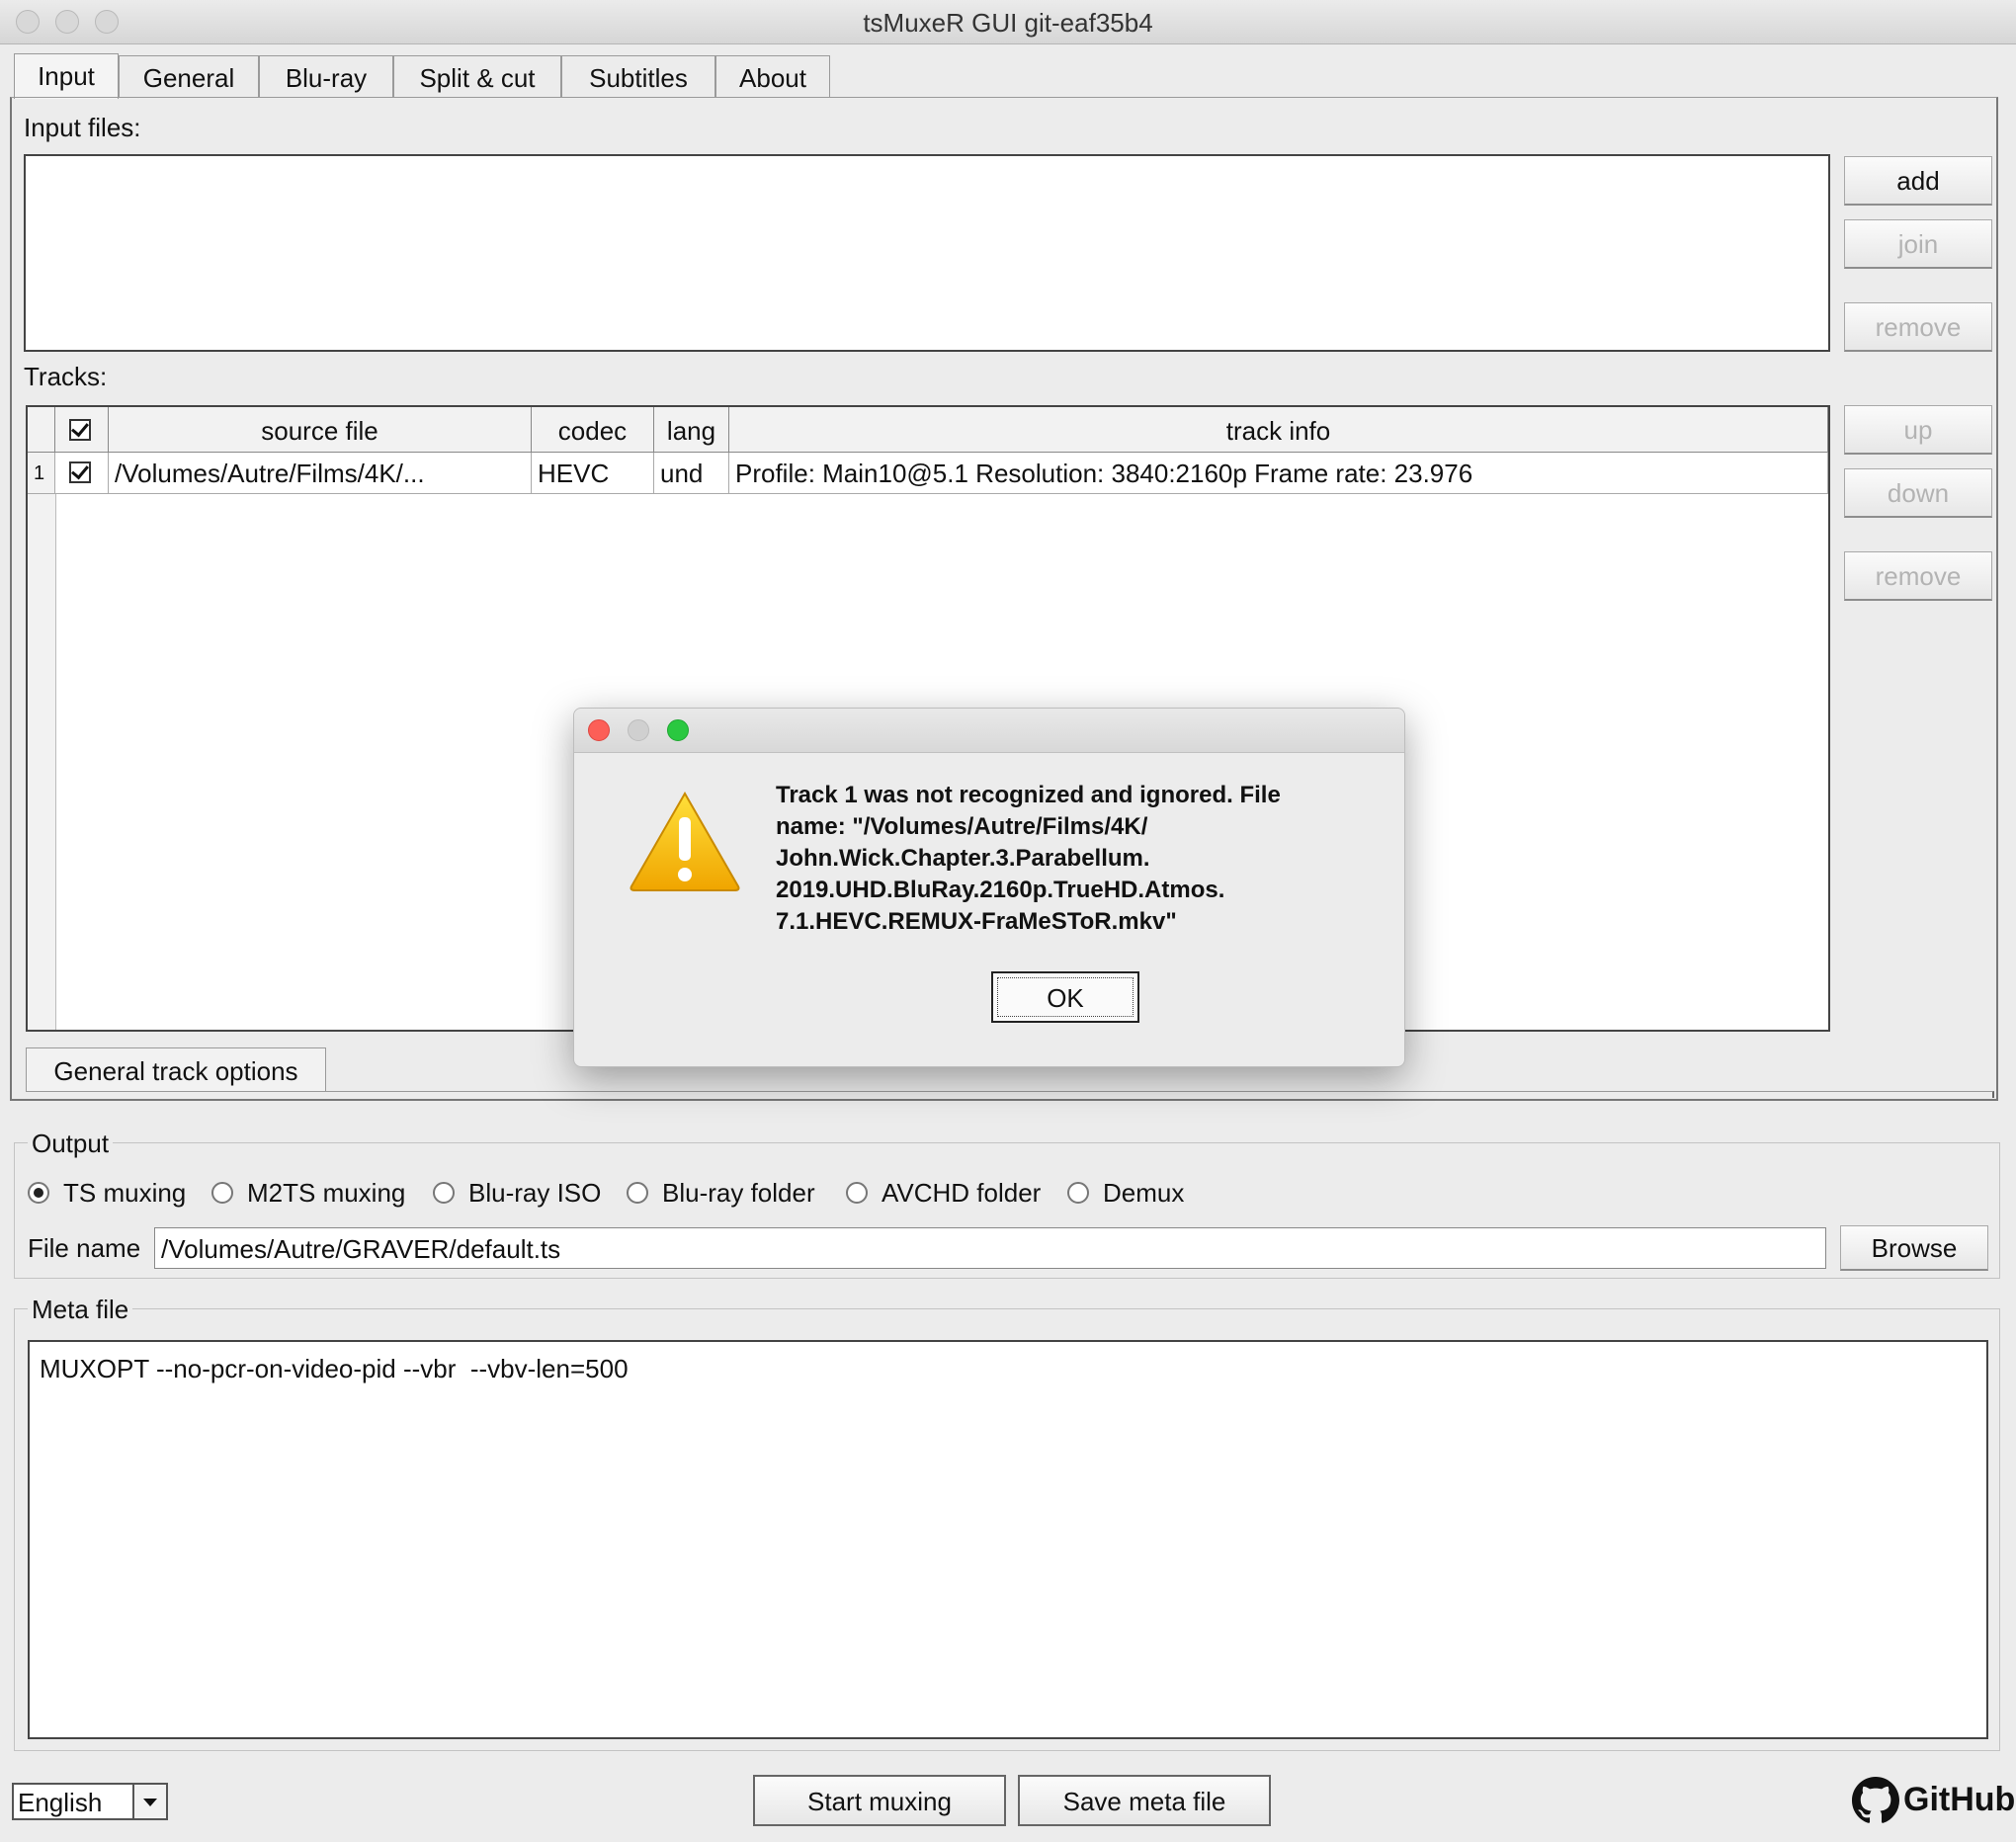 This screenshot has width=2016, height=1842. I want to click on warning-icon, so click(685, 841).